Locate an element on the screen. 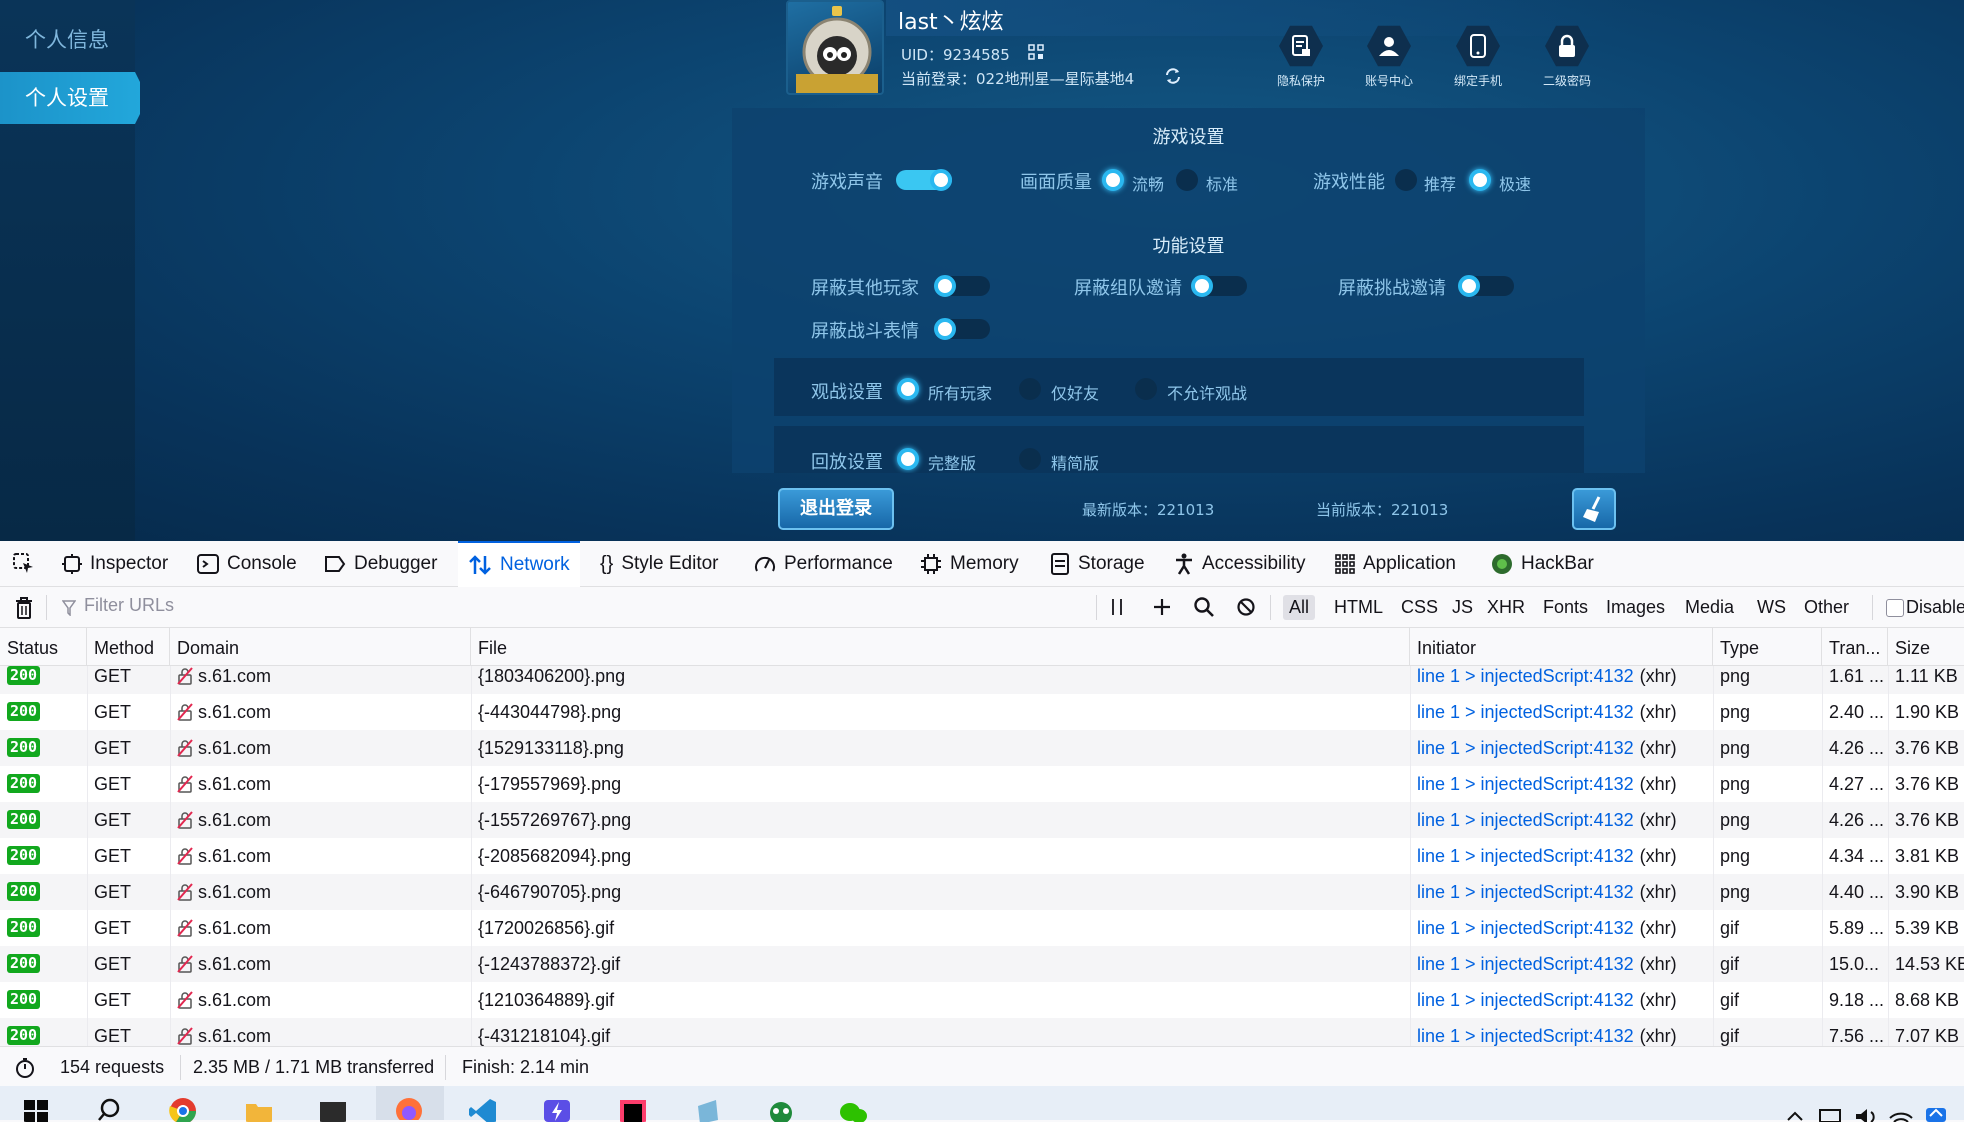 The height and width of the screenshot is (1122, 1964). replay-lite-radio is located at coordinates (1030, 459).